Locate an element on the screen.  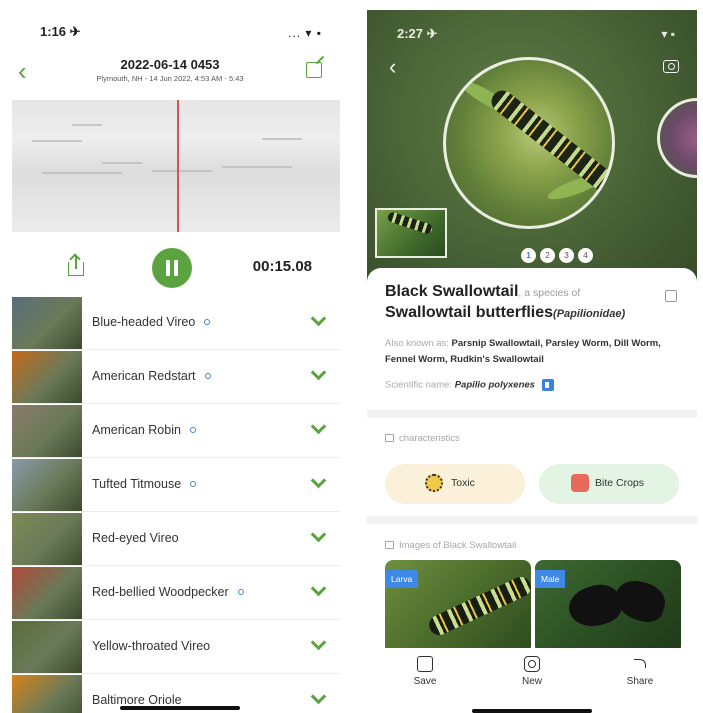
species-row: American Redstart is located at coordinates (176, 377).